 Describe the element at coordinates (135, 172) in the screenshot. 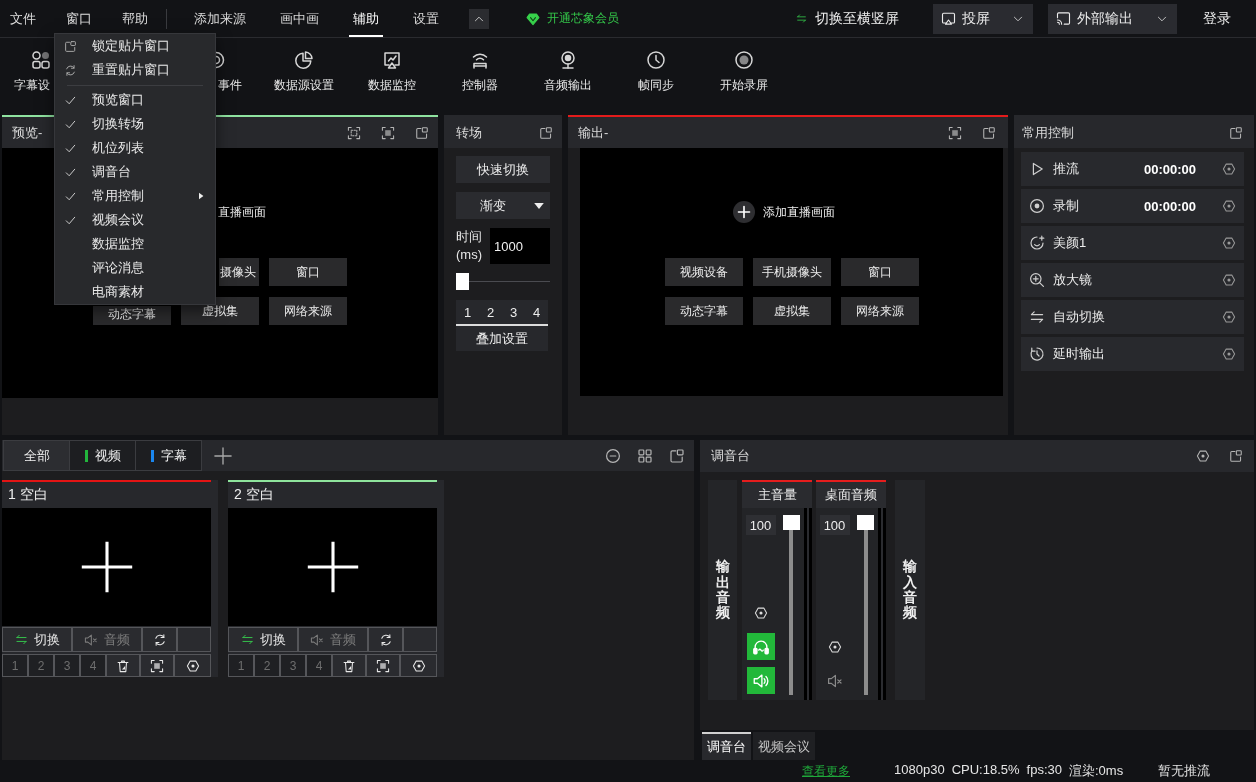

I see `menu-option: 调音台` at that location.